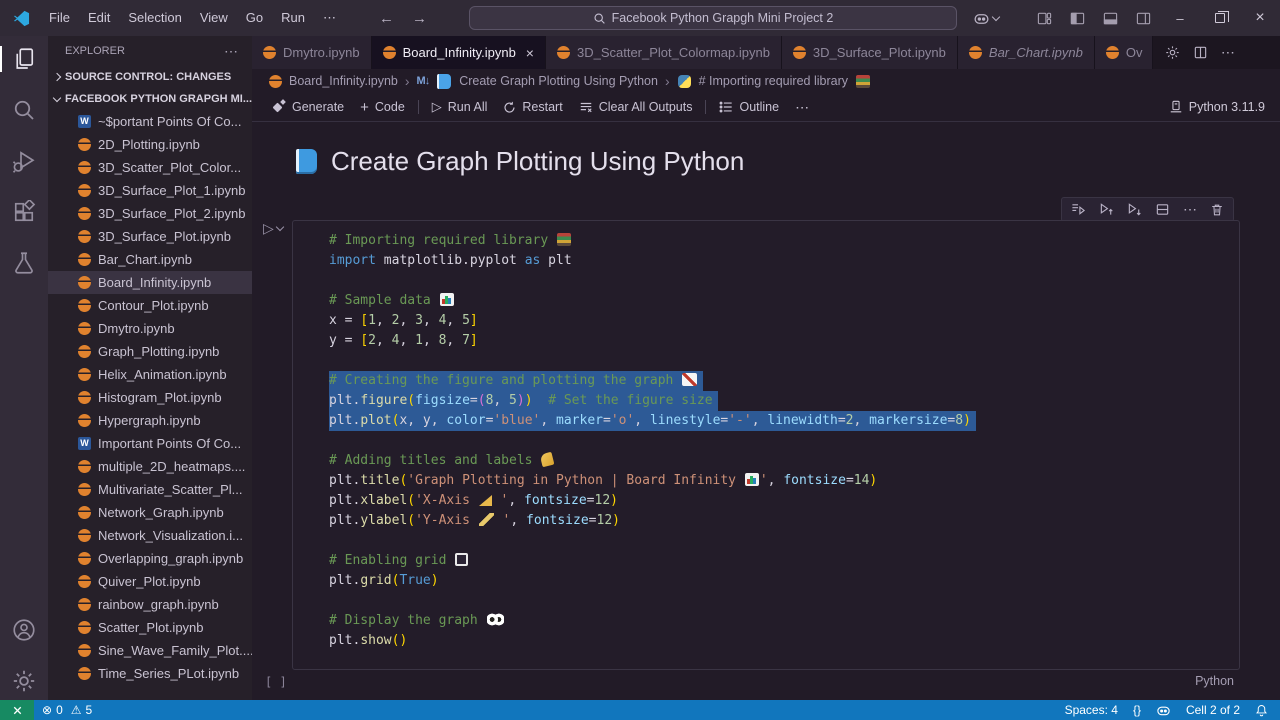  I want to click on cell-language-picker: Python, so click(1214, 681).